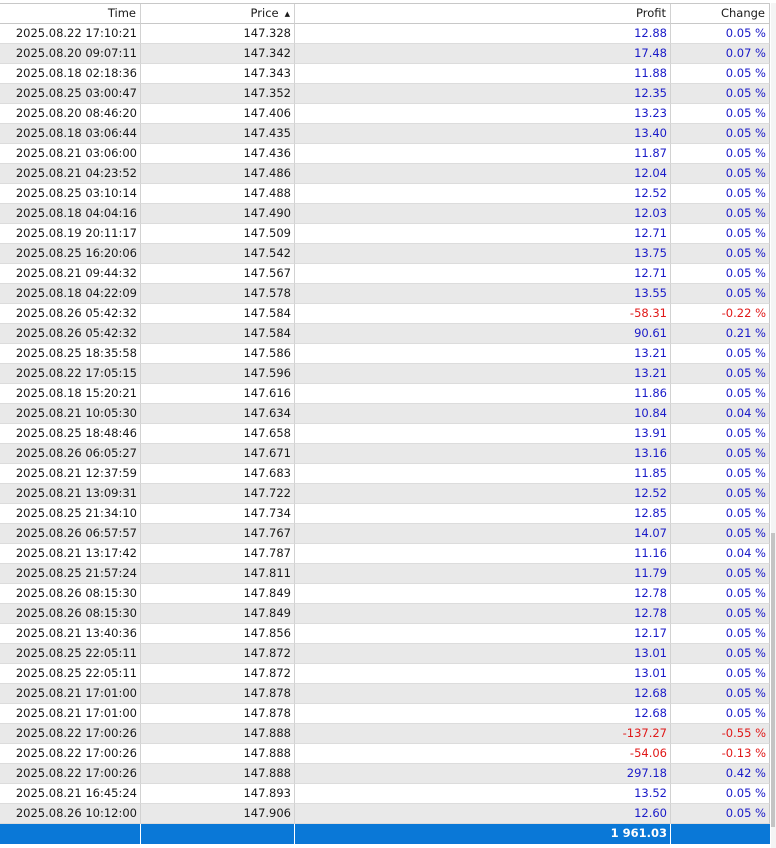  I want to click on price-cell: 147.893, so click(218, 794).